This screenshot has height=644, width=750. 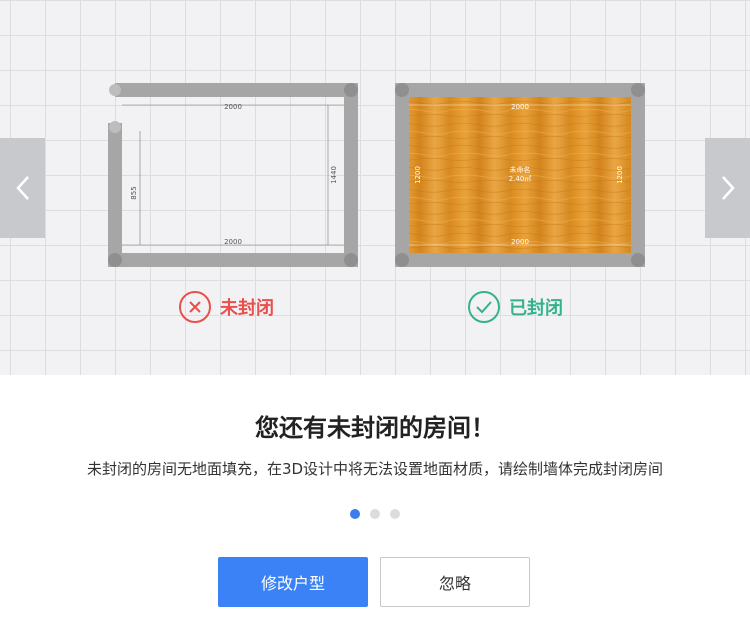 What do you see at coordinates (247, 308) in the screenshot?
I see `status-unclosed-label: 未封闭` at bounding box center [247, 308].